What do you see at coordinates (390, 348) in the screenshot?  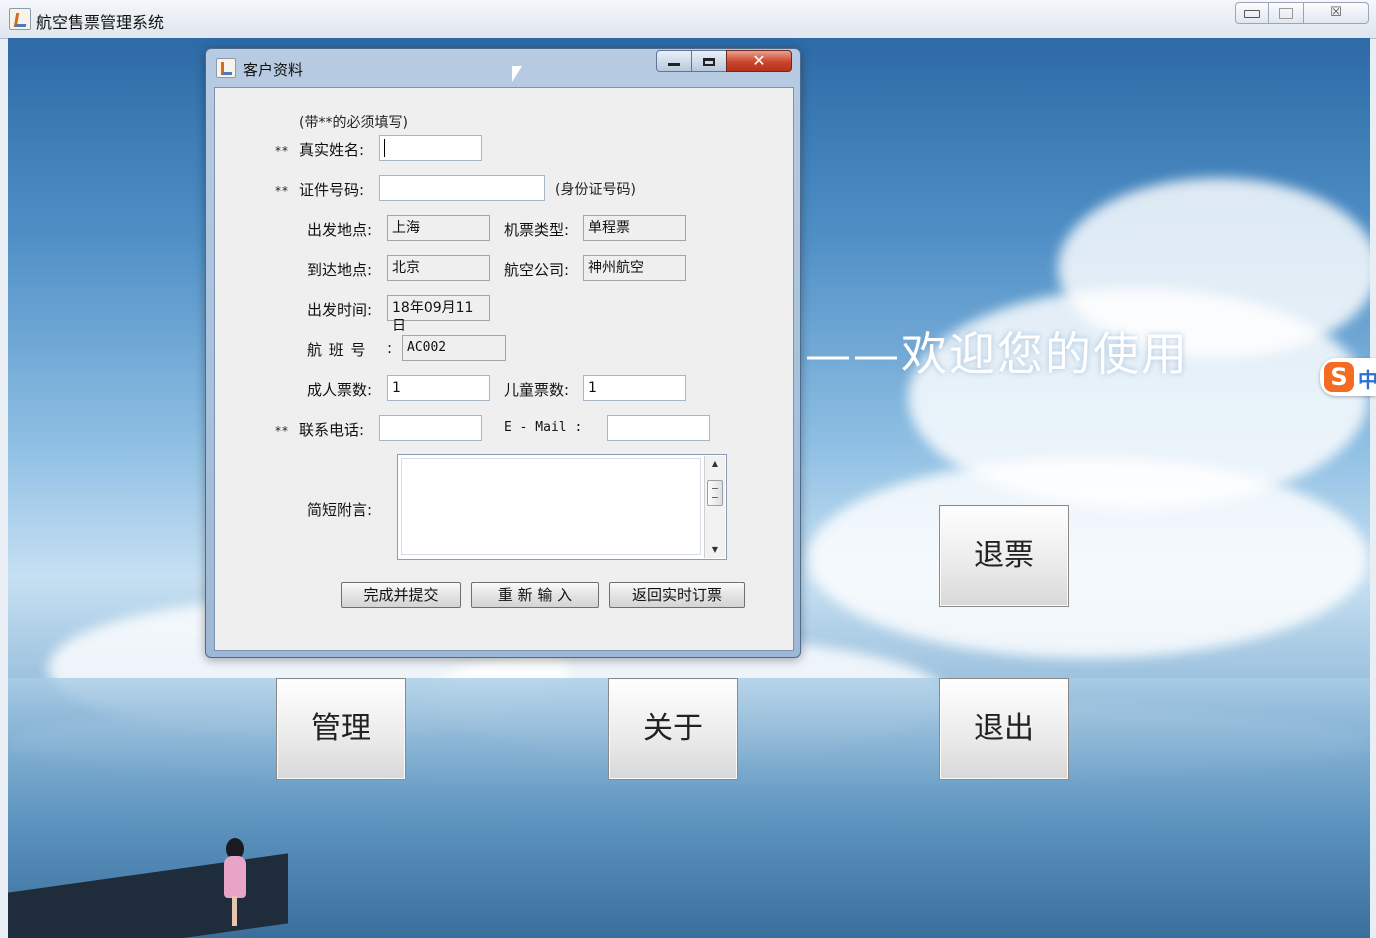 I see `flight-number-colon: :` at bounding box center [390, 348].